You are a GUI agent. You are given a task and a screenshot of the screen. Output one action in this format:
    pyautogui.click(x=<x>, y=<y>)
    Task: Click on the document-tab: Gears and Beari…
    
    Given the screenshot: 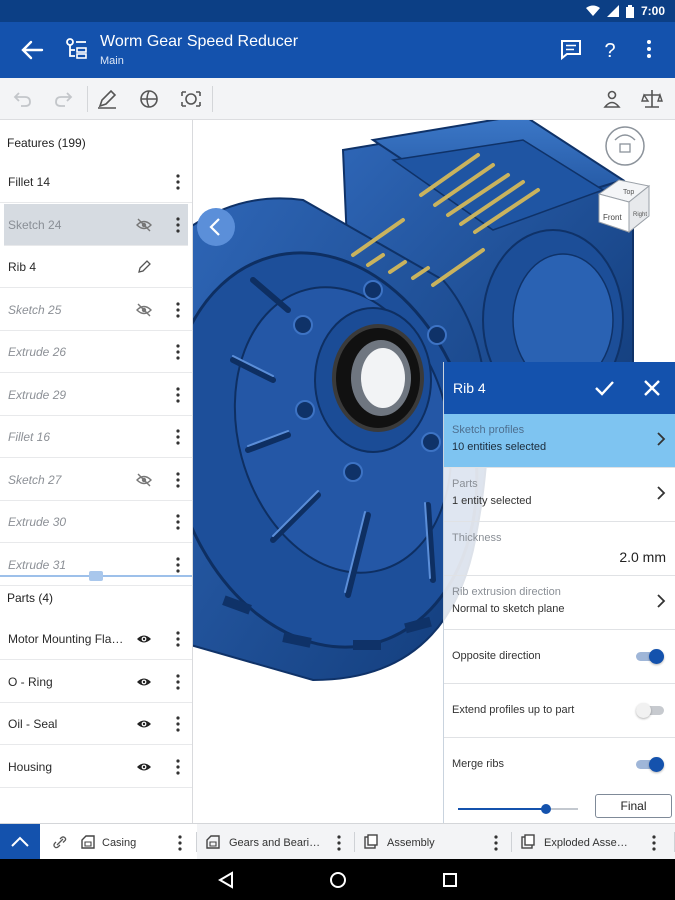 What is the action you would take?
    pyautogui.click(x=276, y=842)
    